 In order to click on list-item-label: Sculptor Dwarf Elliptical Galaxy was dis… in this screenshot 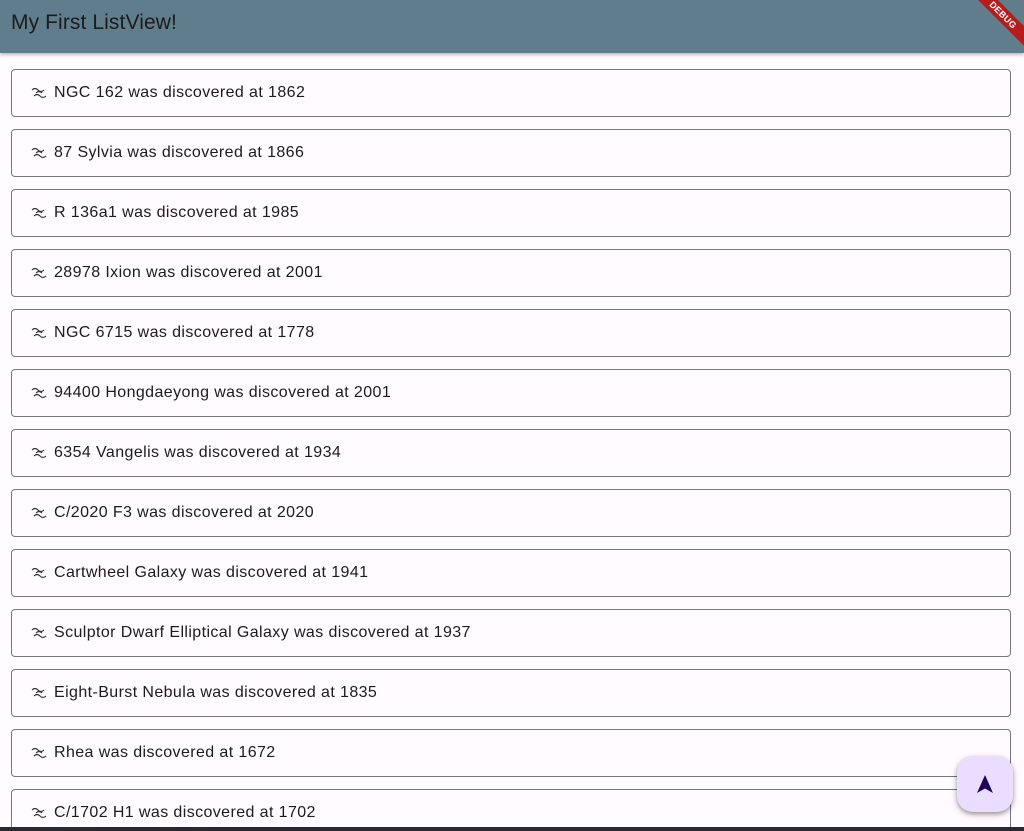, I will do `click(262, 632)`.